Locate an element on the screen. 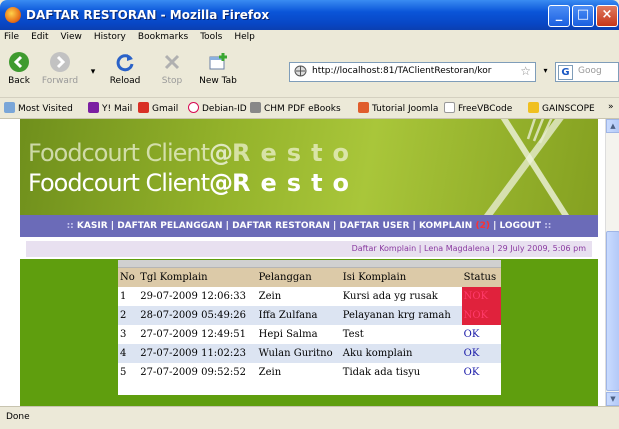 This screenshot has height=429, width=619. menu-view: View is located at coordinates (71, 36).